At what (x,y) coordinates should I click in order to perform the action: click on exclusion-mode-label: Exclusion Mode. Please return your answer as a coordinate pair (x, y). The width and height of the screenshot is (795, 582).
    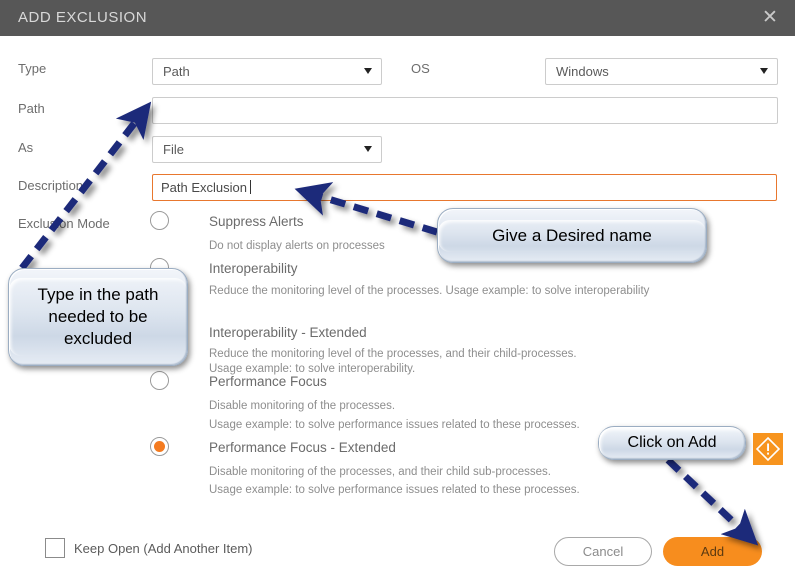
    Looking at the image, I should click on (64, 223).